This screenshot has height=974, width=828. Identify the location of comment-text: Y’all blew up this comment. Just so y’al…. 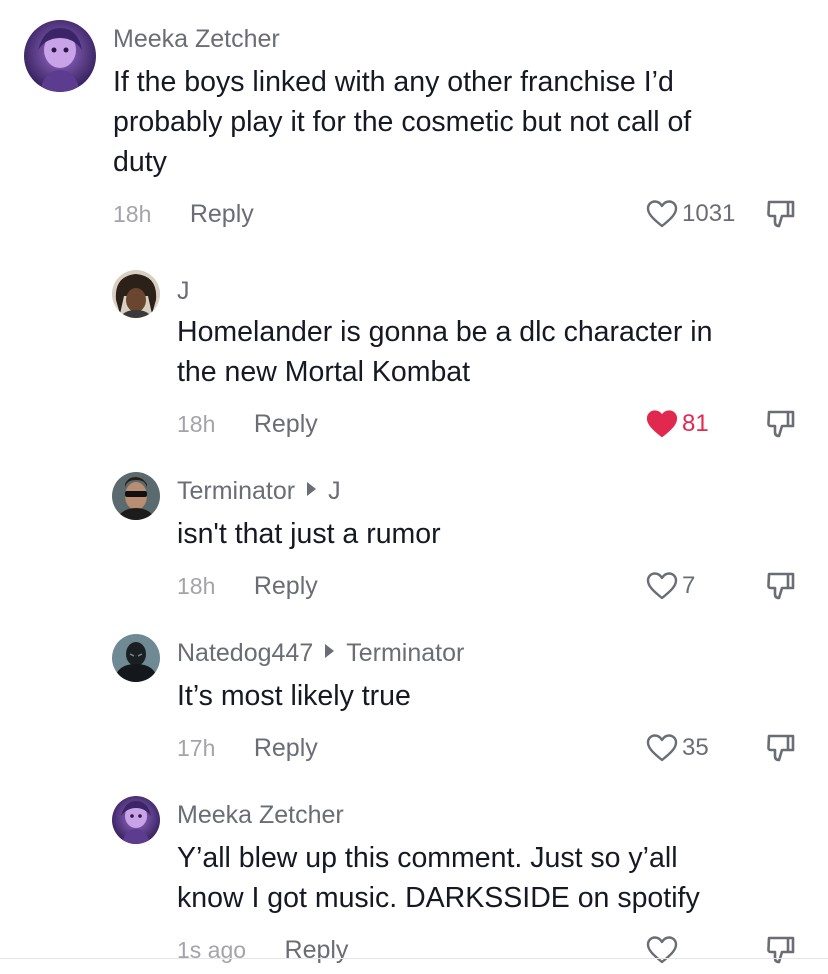
(492, 878).